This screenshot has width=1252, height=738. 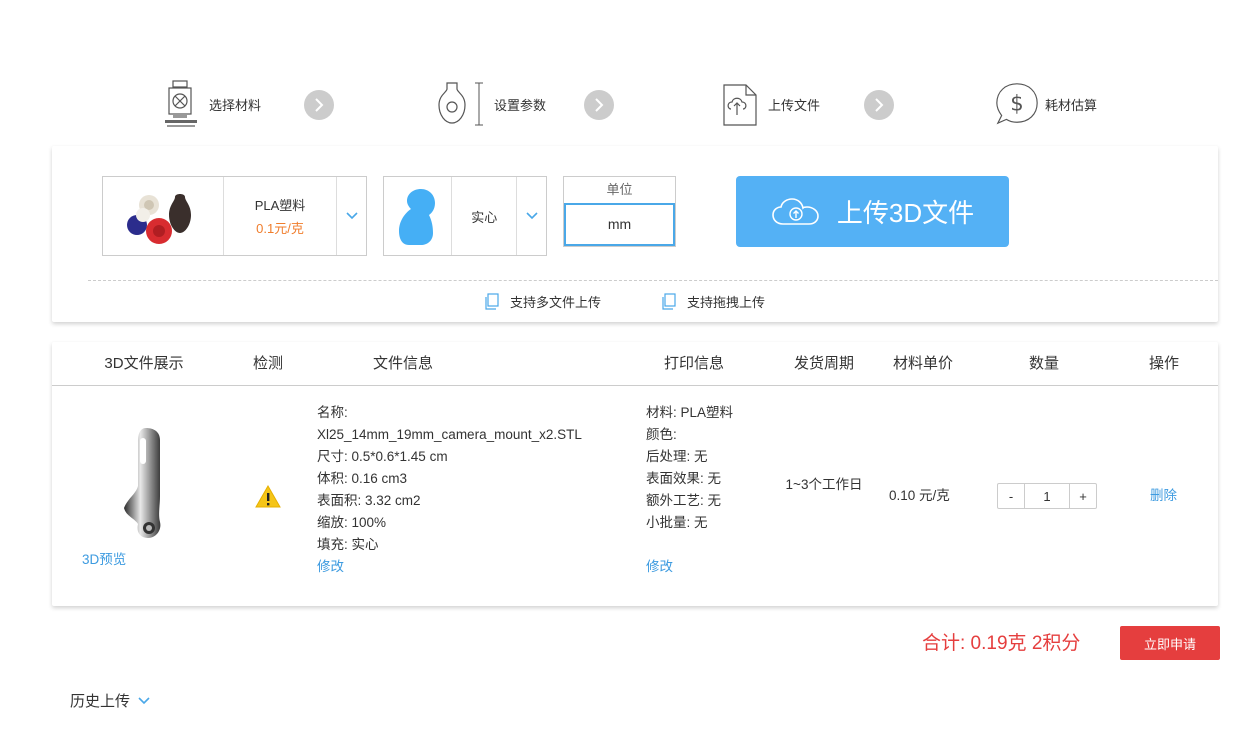 I want to click on dollar-bubble-icon: $, so click(x=1017, y=104).